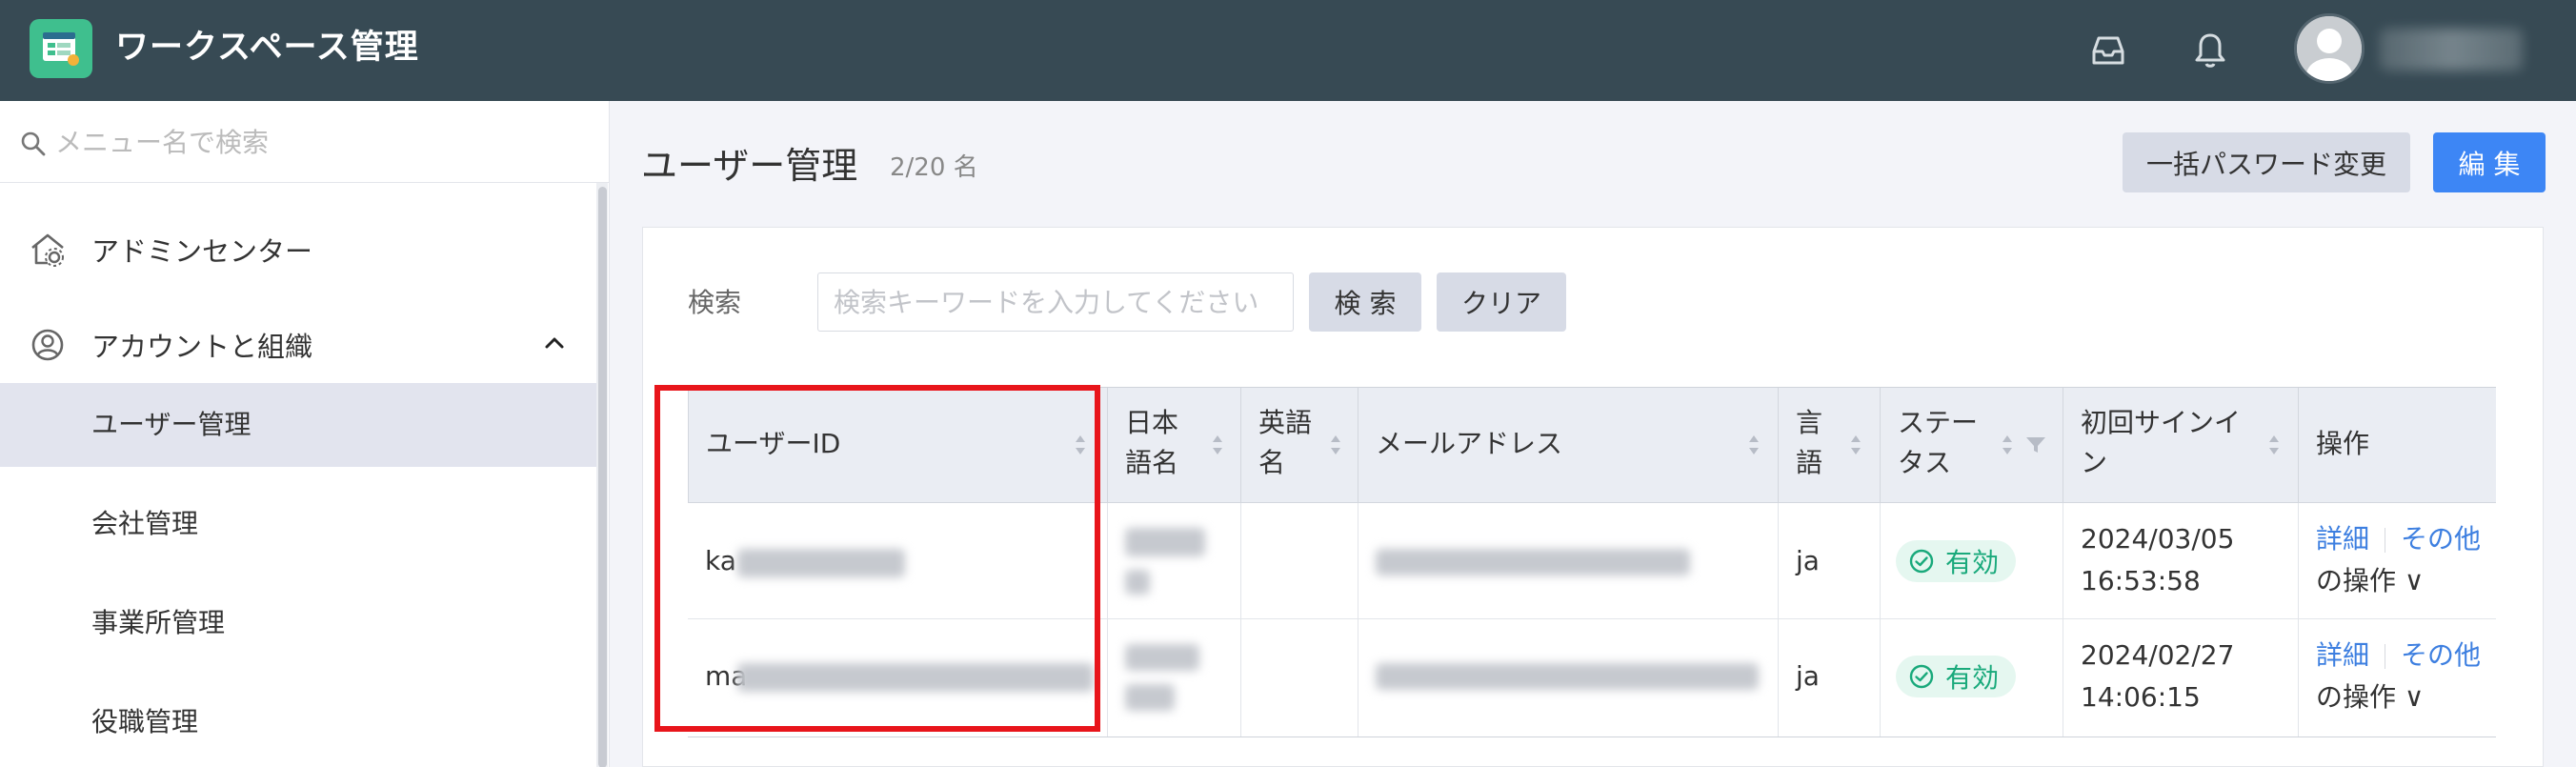 This screenshot has height=767, width=2576. What do you see at coordinates (145, 523) in the screenshot?
I see `sidebar-item-label: 会社管理` at bounding box center [145, 523].